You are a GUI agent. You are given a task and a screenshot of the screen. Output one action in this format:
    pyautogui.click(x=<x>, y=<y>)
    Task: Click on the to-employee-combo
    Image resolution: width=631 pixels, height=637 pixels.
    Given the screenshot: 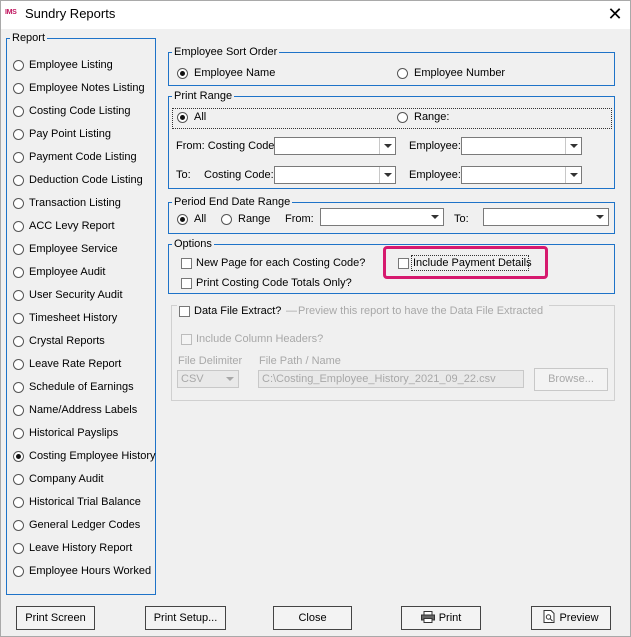 What is the action you would take?
    pyautogui.click(x=521, y=175)
    